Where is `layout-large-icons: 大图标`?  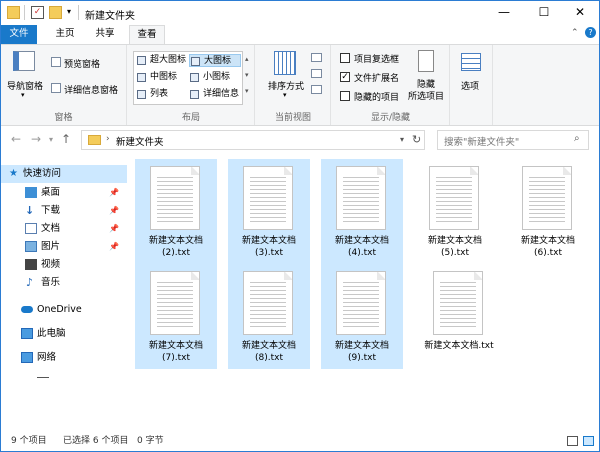
layout-large-icons: 大图标 is located at coordinates (215, 60).